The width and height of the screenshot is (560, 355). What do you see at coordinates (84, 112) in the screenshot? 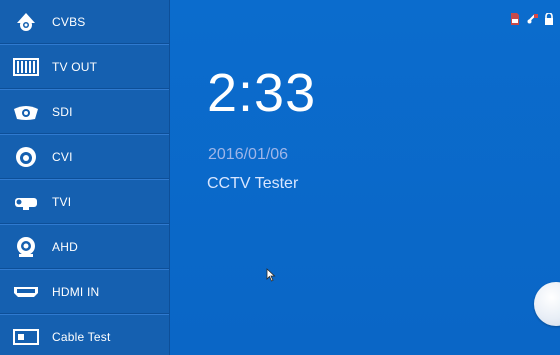
I see `sidebar-item-sdi: SDI` at bounding box center [84, 112].